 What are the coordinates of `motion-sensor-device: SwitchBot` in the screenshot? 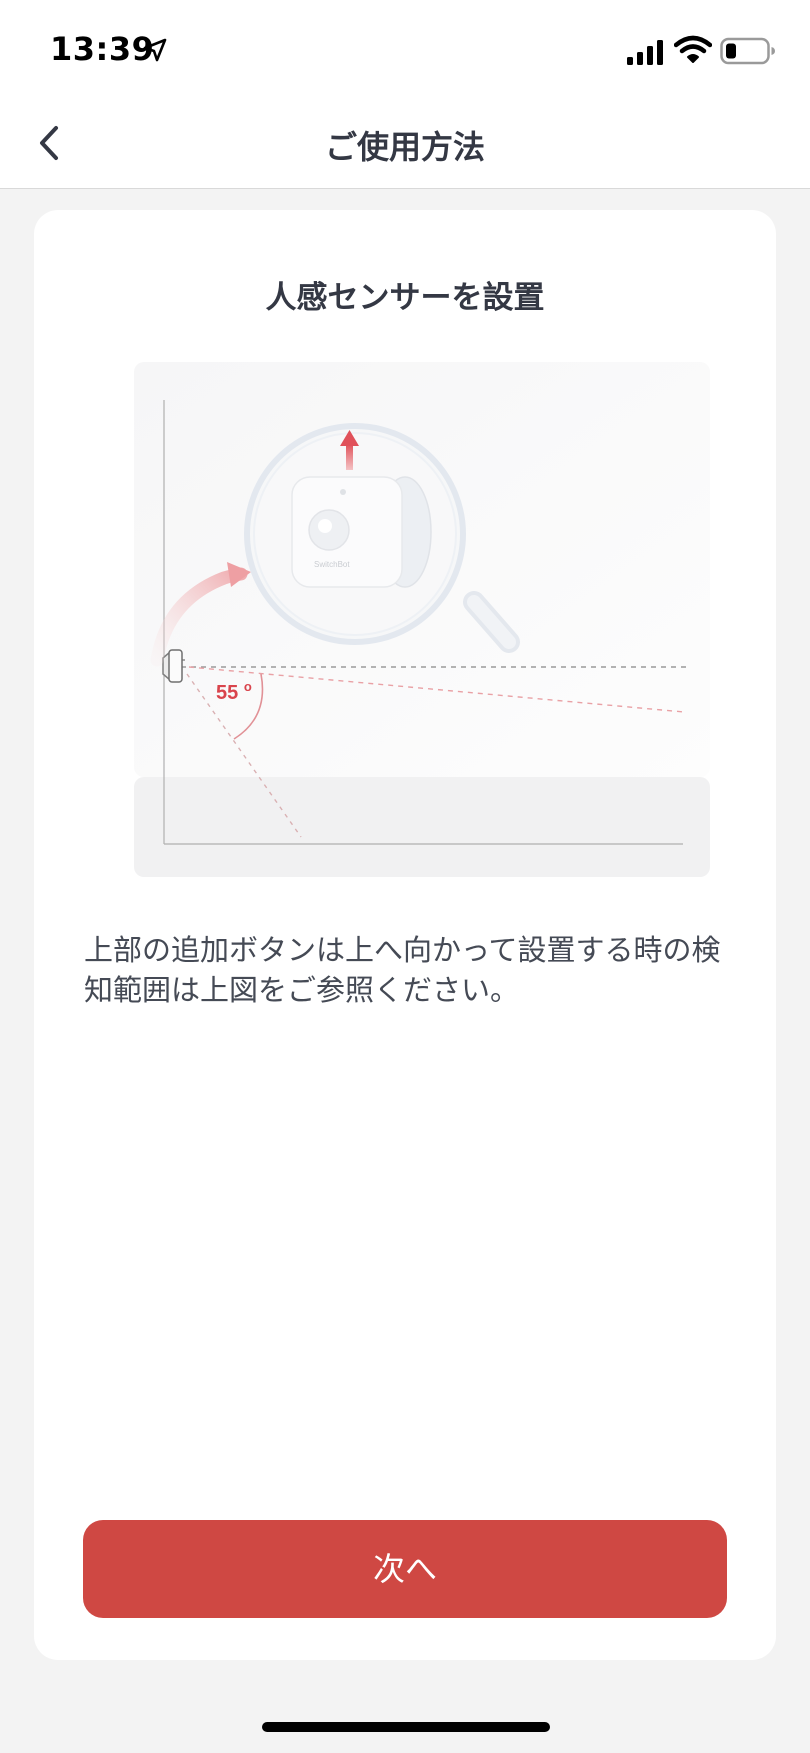 It's located at (361, 532).